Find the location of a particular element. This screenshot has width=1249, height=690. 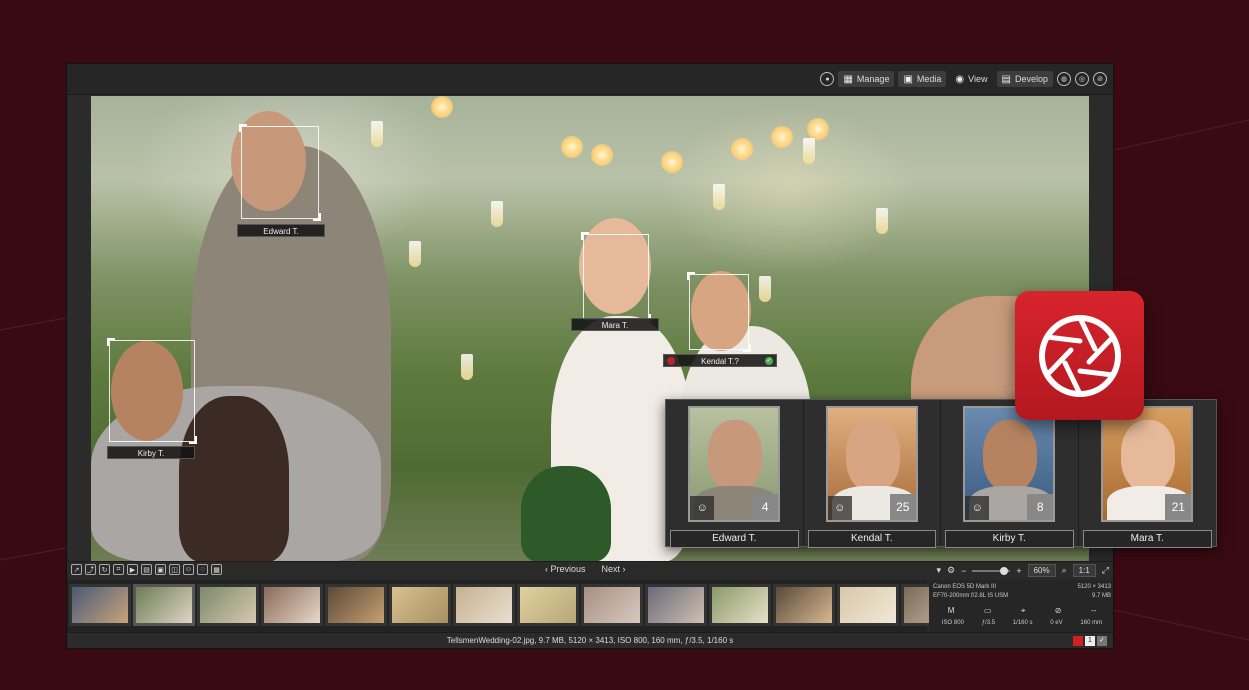

person-name: Mara T. is located at coordinates (1147, 539).